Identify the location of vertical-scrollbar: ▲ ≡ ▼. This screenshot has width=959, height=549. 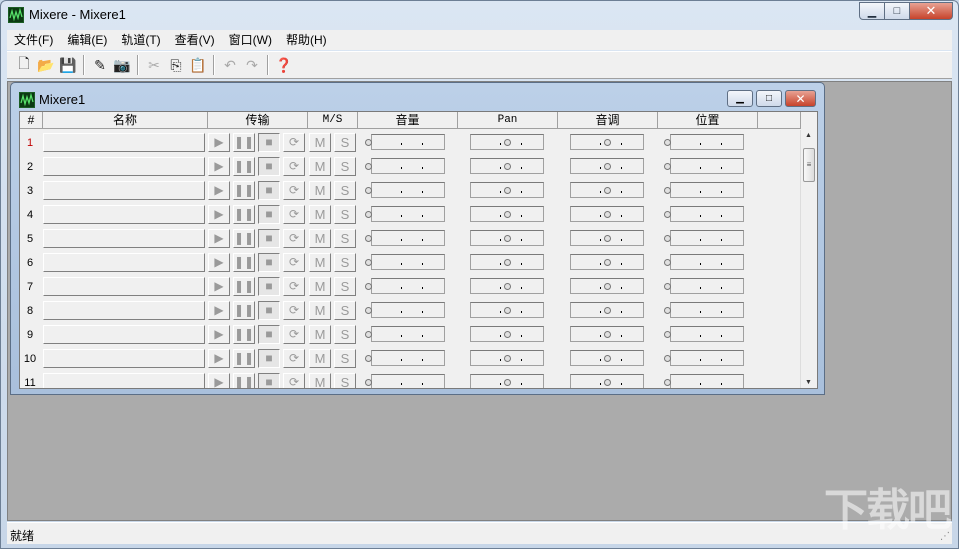
(808, 259).